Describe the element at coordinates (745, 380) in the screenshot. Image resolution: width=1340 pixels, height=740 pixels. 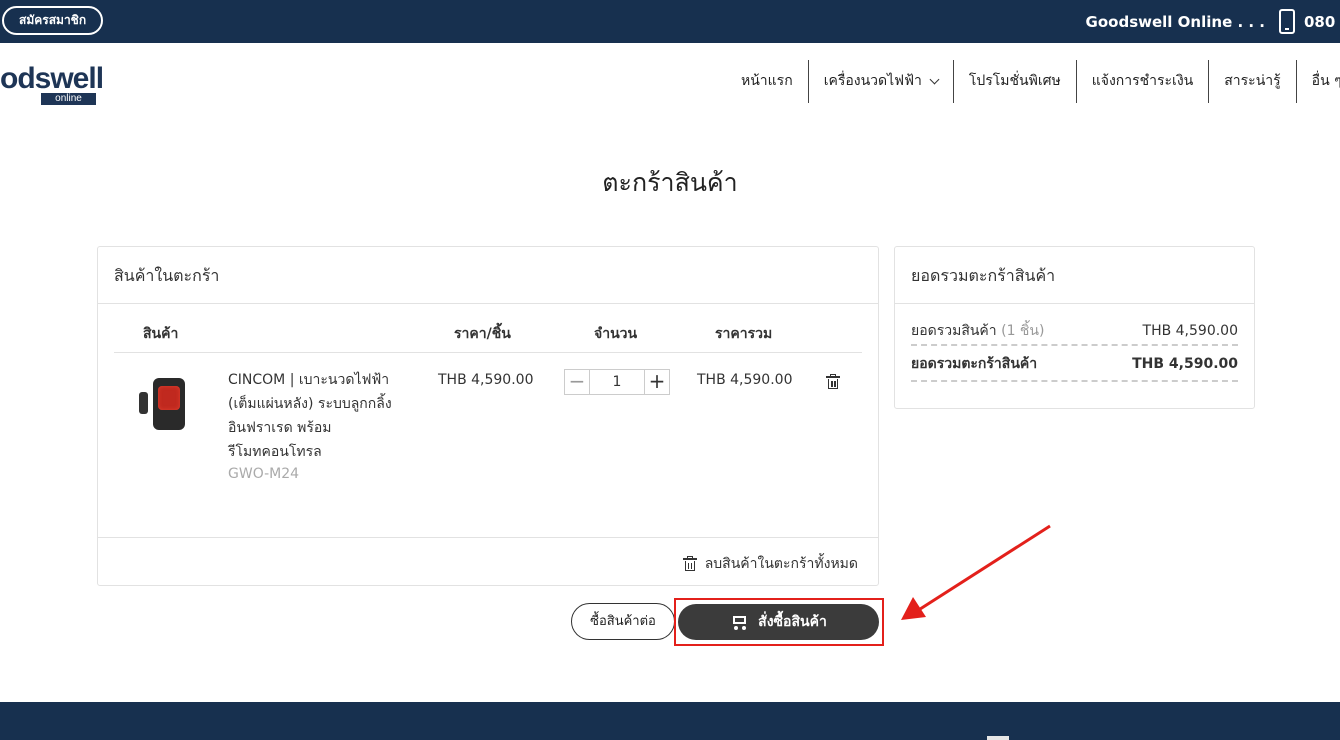
I see `product-line-total: THB 4,590.00` at that location.